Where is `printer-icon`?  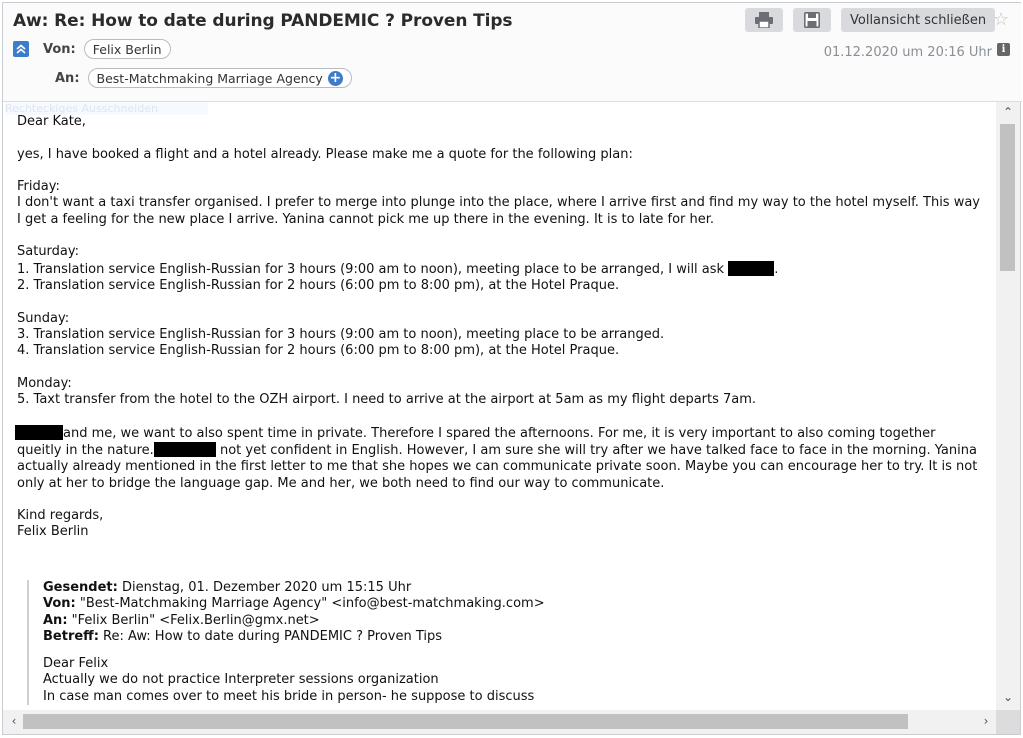
printer-icon is located at coordinates (764, 20).